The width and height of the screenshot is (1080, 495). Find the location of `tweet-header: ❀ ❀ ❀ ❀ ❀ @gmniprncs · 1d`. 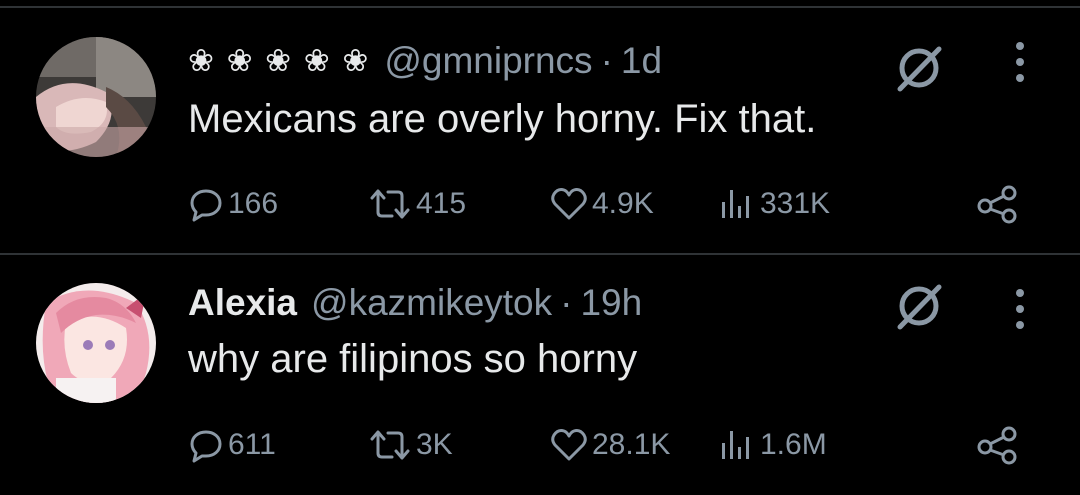

tweet-header: ❀ ❀ ❀ ❀ ❀ @gmniprncs · 1d is located at coordinates (425, 61).